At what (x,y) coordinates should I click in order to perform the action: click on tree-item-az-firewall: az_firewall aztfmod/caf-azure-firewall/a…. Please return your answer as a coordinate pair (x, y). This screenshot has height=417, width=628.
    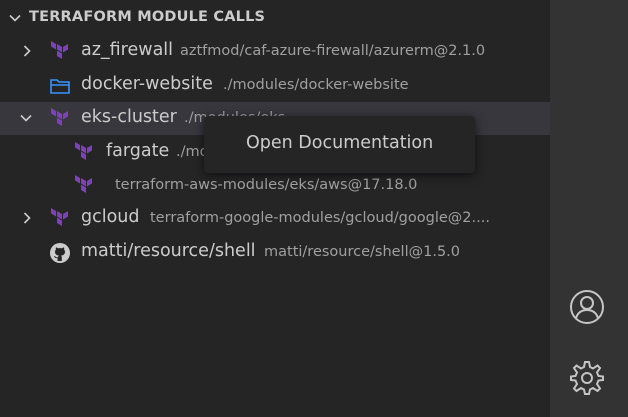
    Looking at the image, I should click on (275, 51).